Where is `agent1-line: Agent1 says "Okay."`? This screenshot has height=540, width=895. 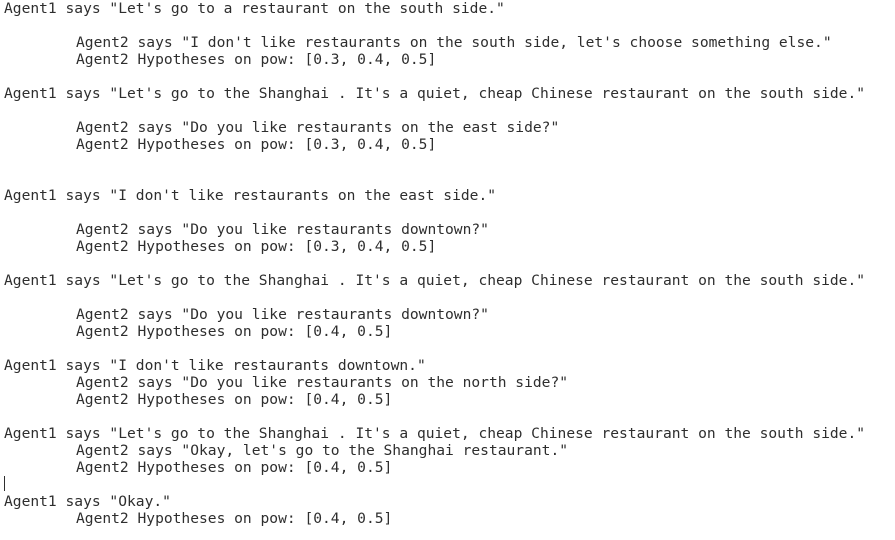
agent1-line: Agent1 says "Okay." is located at coordinates (87, 501).